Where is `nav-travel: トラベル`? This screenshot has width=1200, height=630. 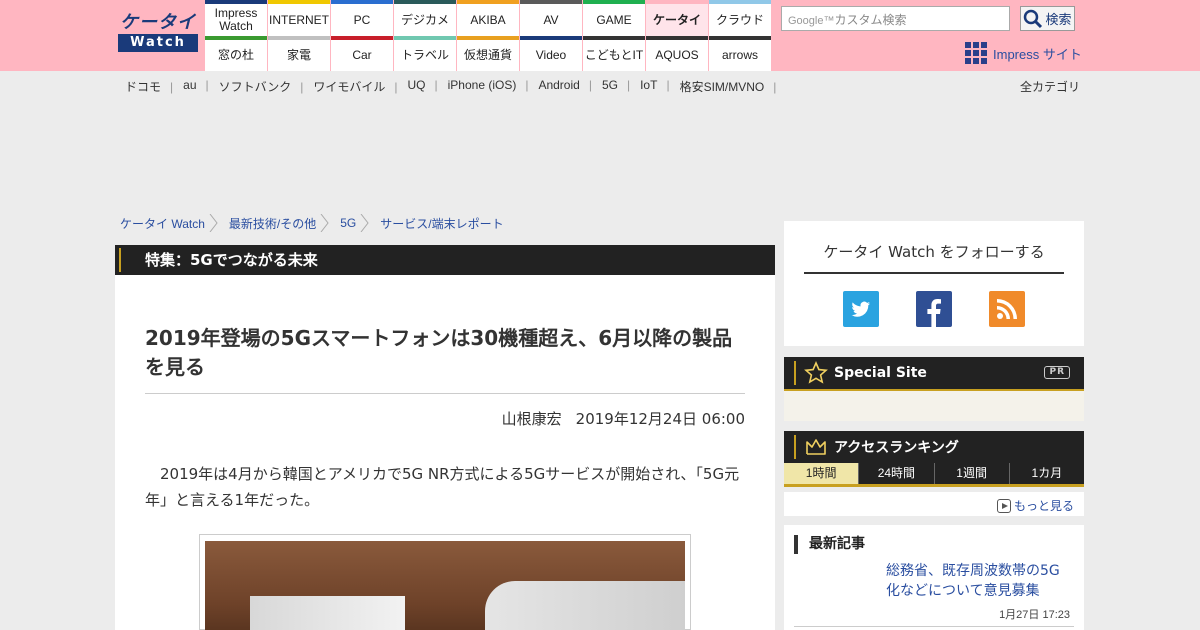
nav-travel: トラベル is located at coordinates (425, 53).